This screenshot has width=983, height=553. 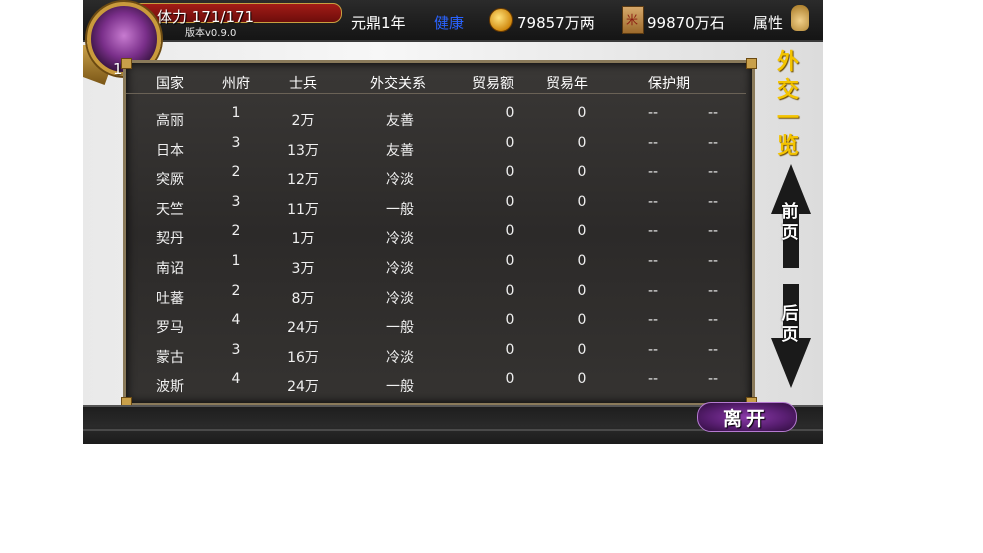 What do you see at coordinates (303, 357) in the screenshot?
I see `cell-soldiers: 16万` at bounding box center [303, 357].